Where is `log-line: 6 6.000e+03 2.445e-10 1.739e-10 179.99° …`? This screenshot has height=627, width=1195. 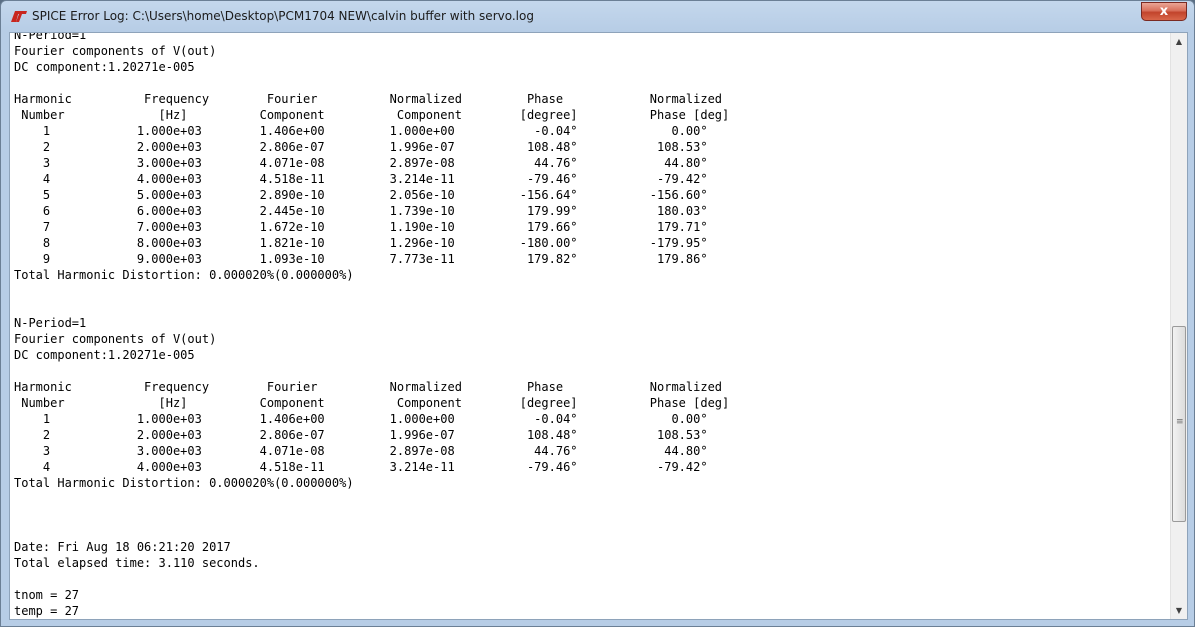 log-line: 6 6.000e+03 2.445e-10 1.739e-10 179.99° … is located at coordinates (361, 211).